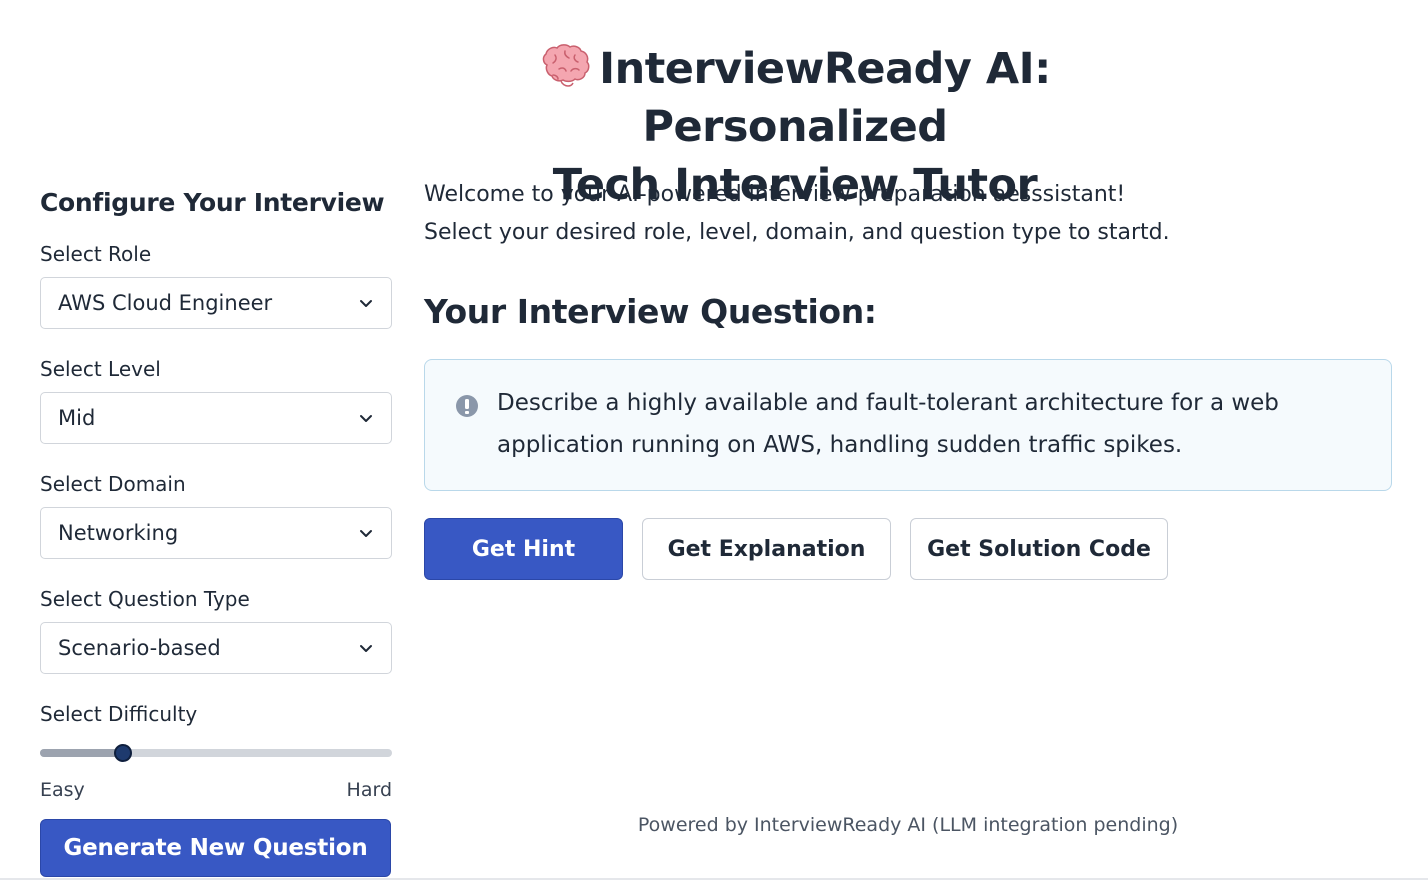  I want to click on brain-icon, so click(566, 65).